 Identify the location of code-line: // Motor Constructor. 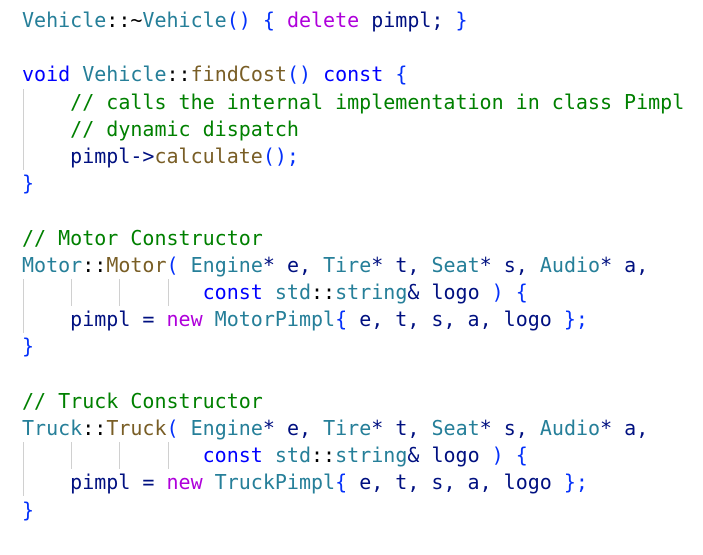
(142, 238).